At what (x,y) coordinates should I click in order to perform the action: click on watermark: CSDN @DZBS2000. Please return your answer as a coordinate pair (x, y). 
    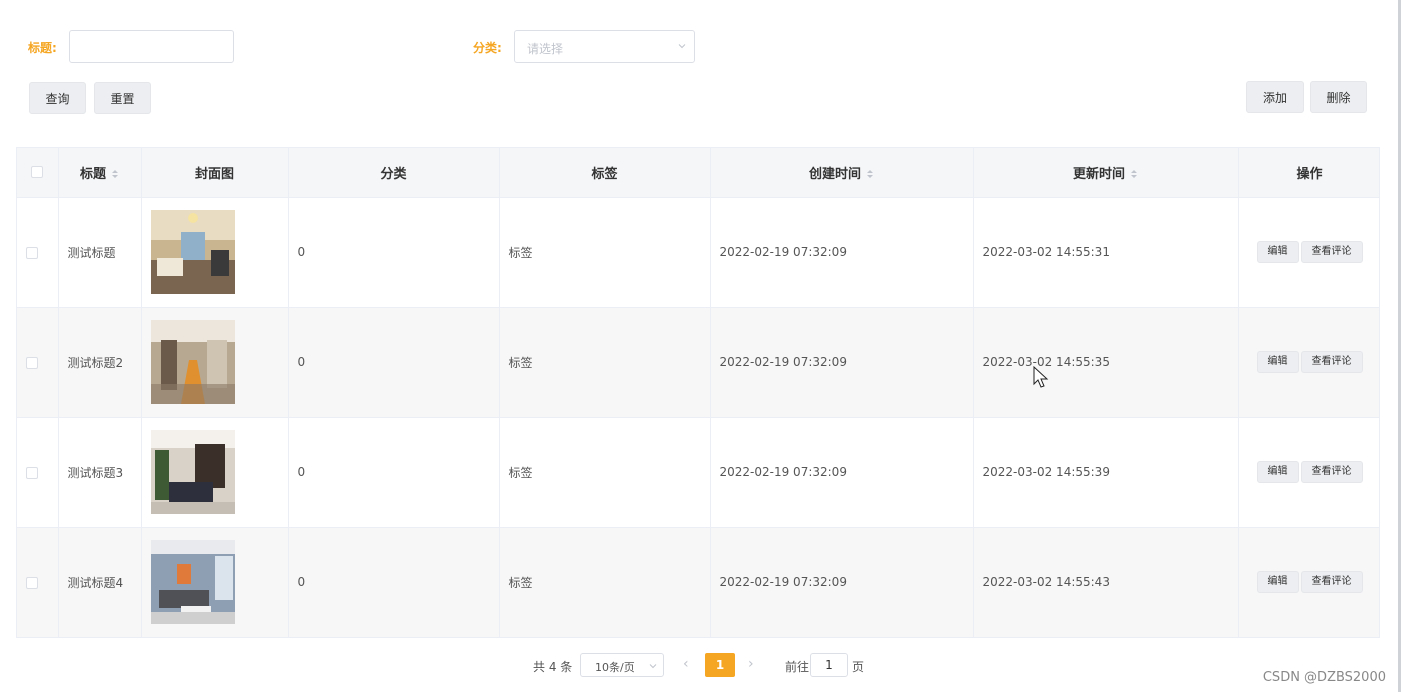
    Looking at the image, I should click on (1324, 677).